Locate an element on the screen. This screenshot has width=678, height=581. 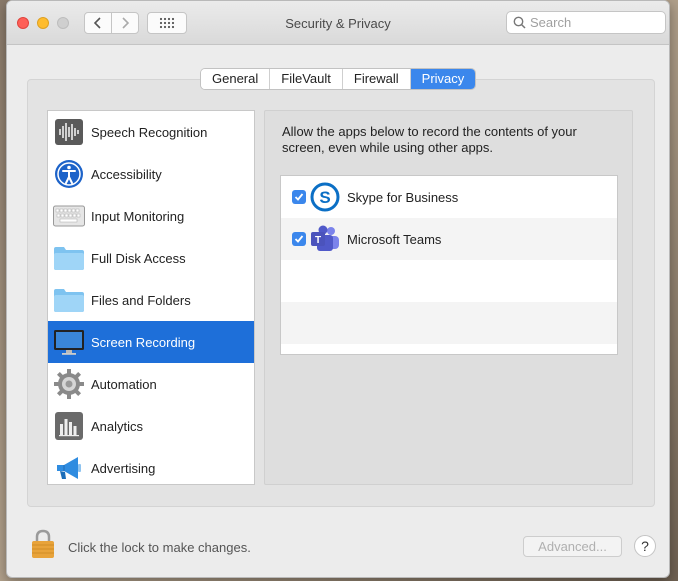
search-field is located at coordinates (586, 22).